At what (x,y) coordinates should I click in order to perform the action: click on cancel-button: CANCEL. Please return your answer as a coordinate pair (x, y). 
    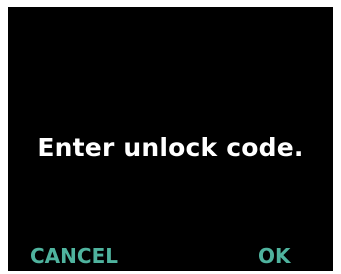
    Looking at the image, I should click on (74, 256).